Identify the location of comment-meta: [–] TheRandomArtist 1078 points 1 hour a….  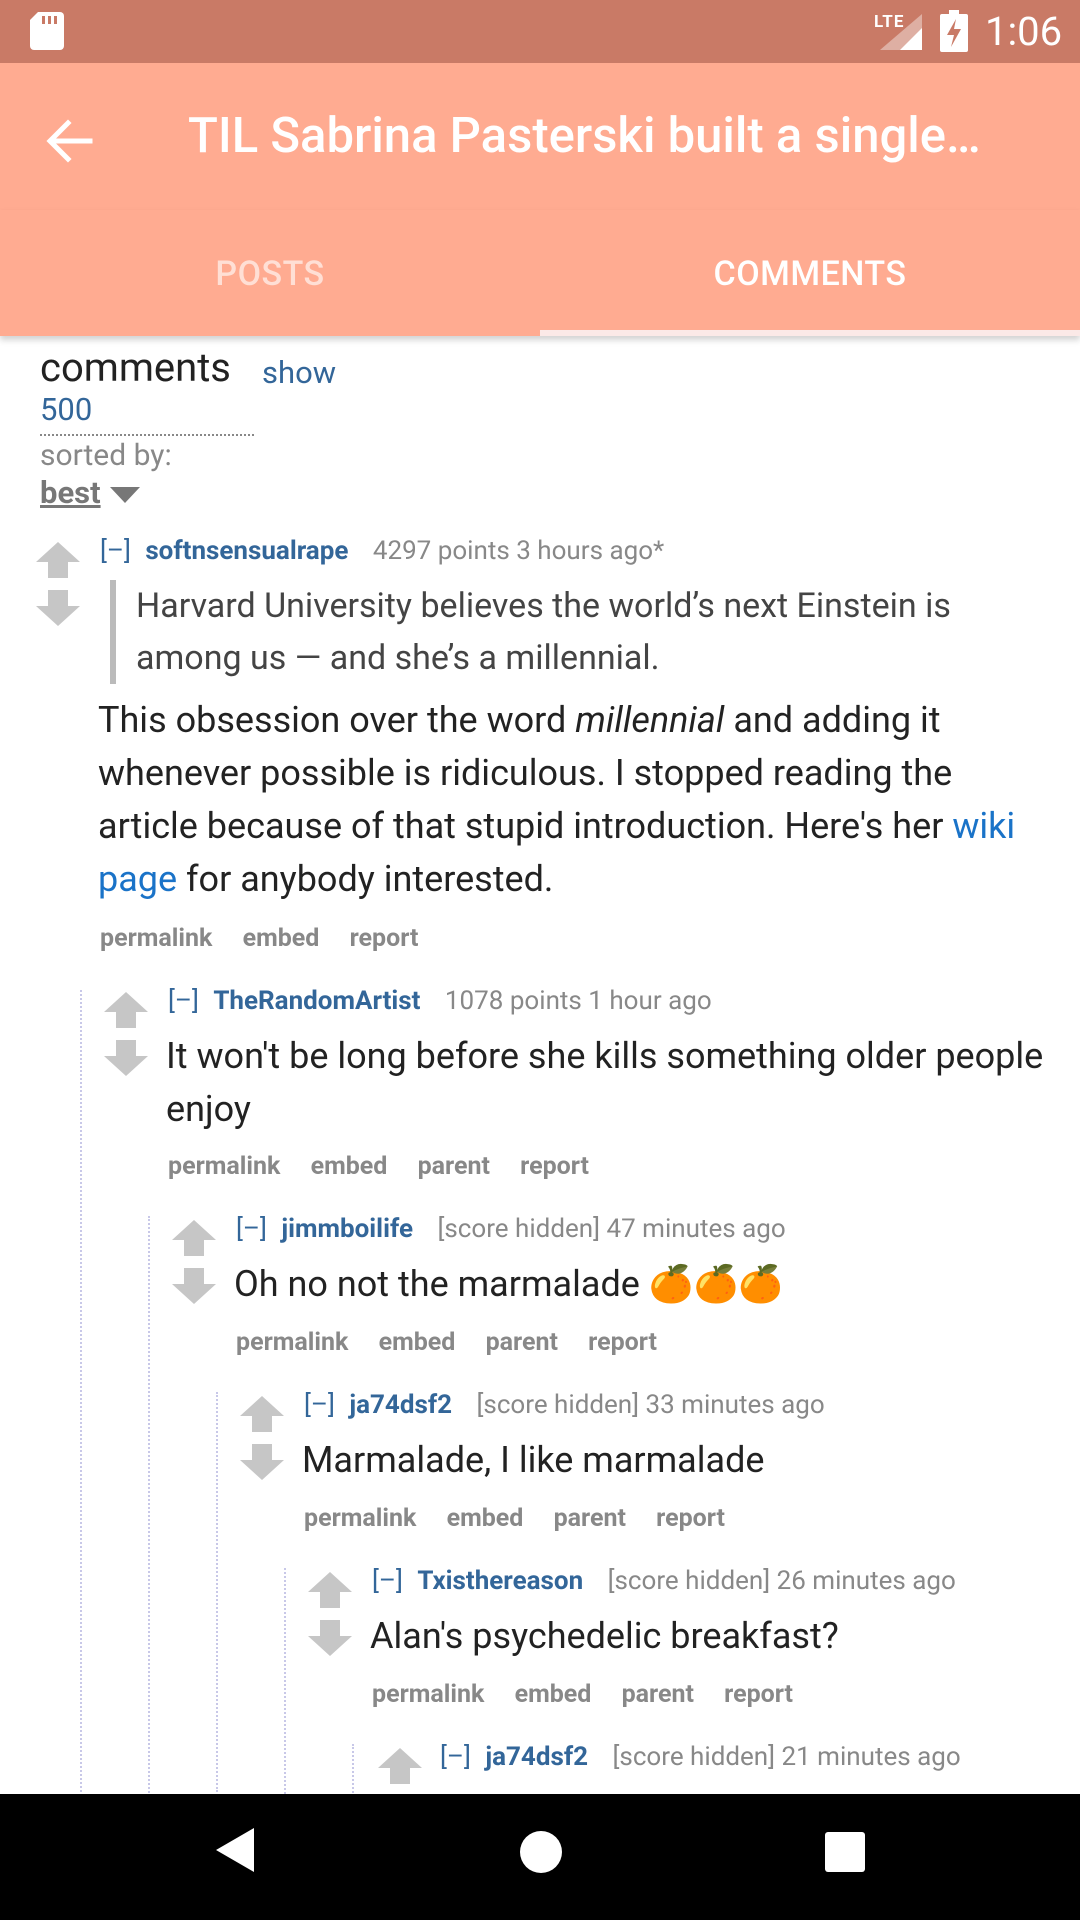
(440, 1001).